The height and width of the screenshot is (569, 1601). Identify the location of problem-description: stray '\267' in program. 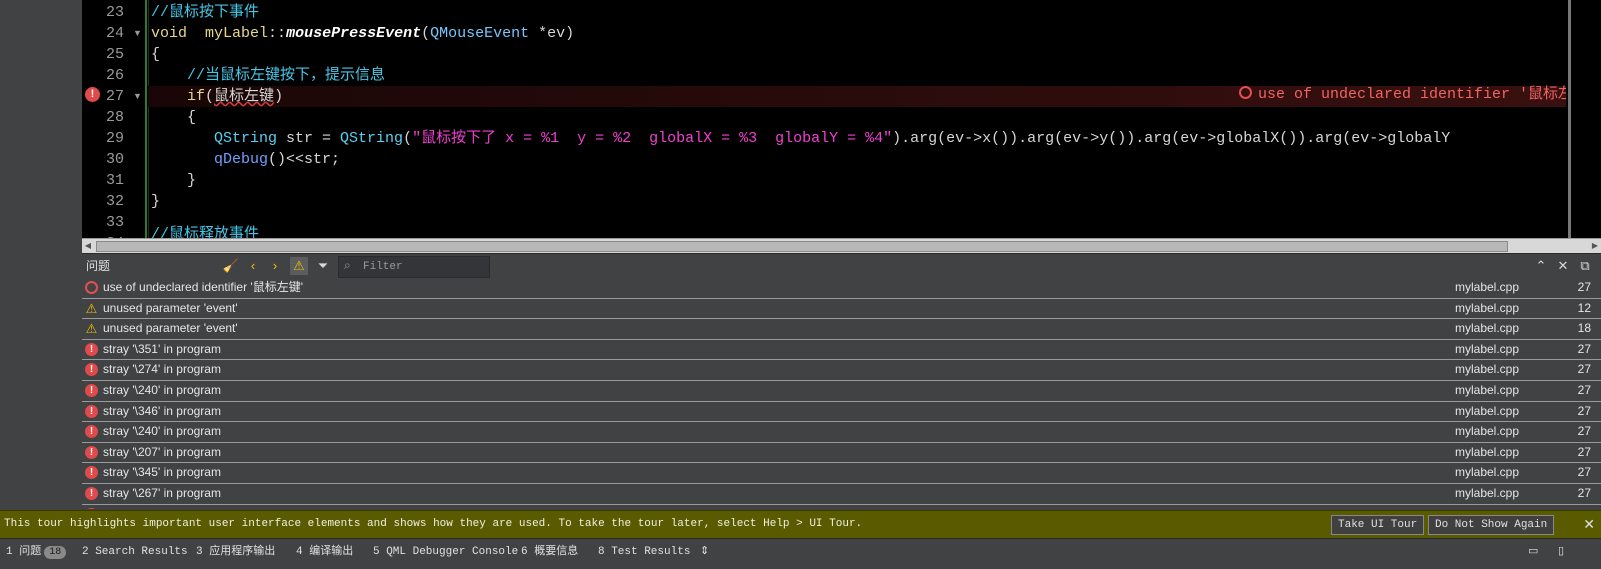
(162, 492).